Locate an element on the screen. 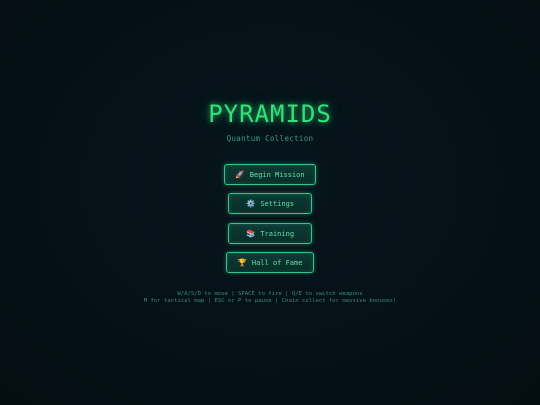  books-icon: 📚 is located at coordinates (250, 233).